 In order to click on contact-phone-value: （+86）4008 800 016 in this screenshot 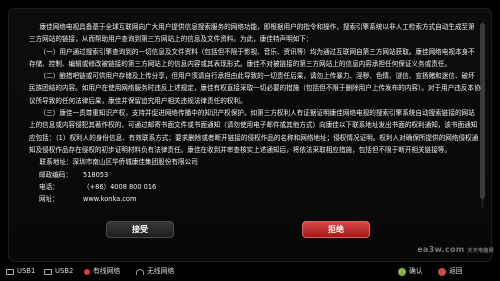, I will do `click(120, 186)`.